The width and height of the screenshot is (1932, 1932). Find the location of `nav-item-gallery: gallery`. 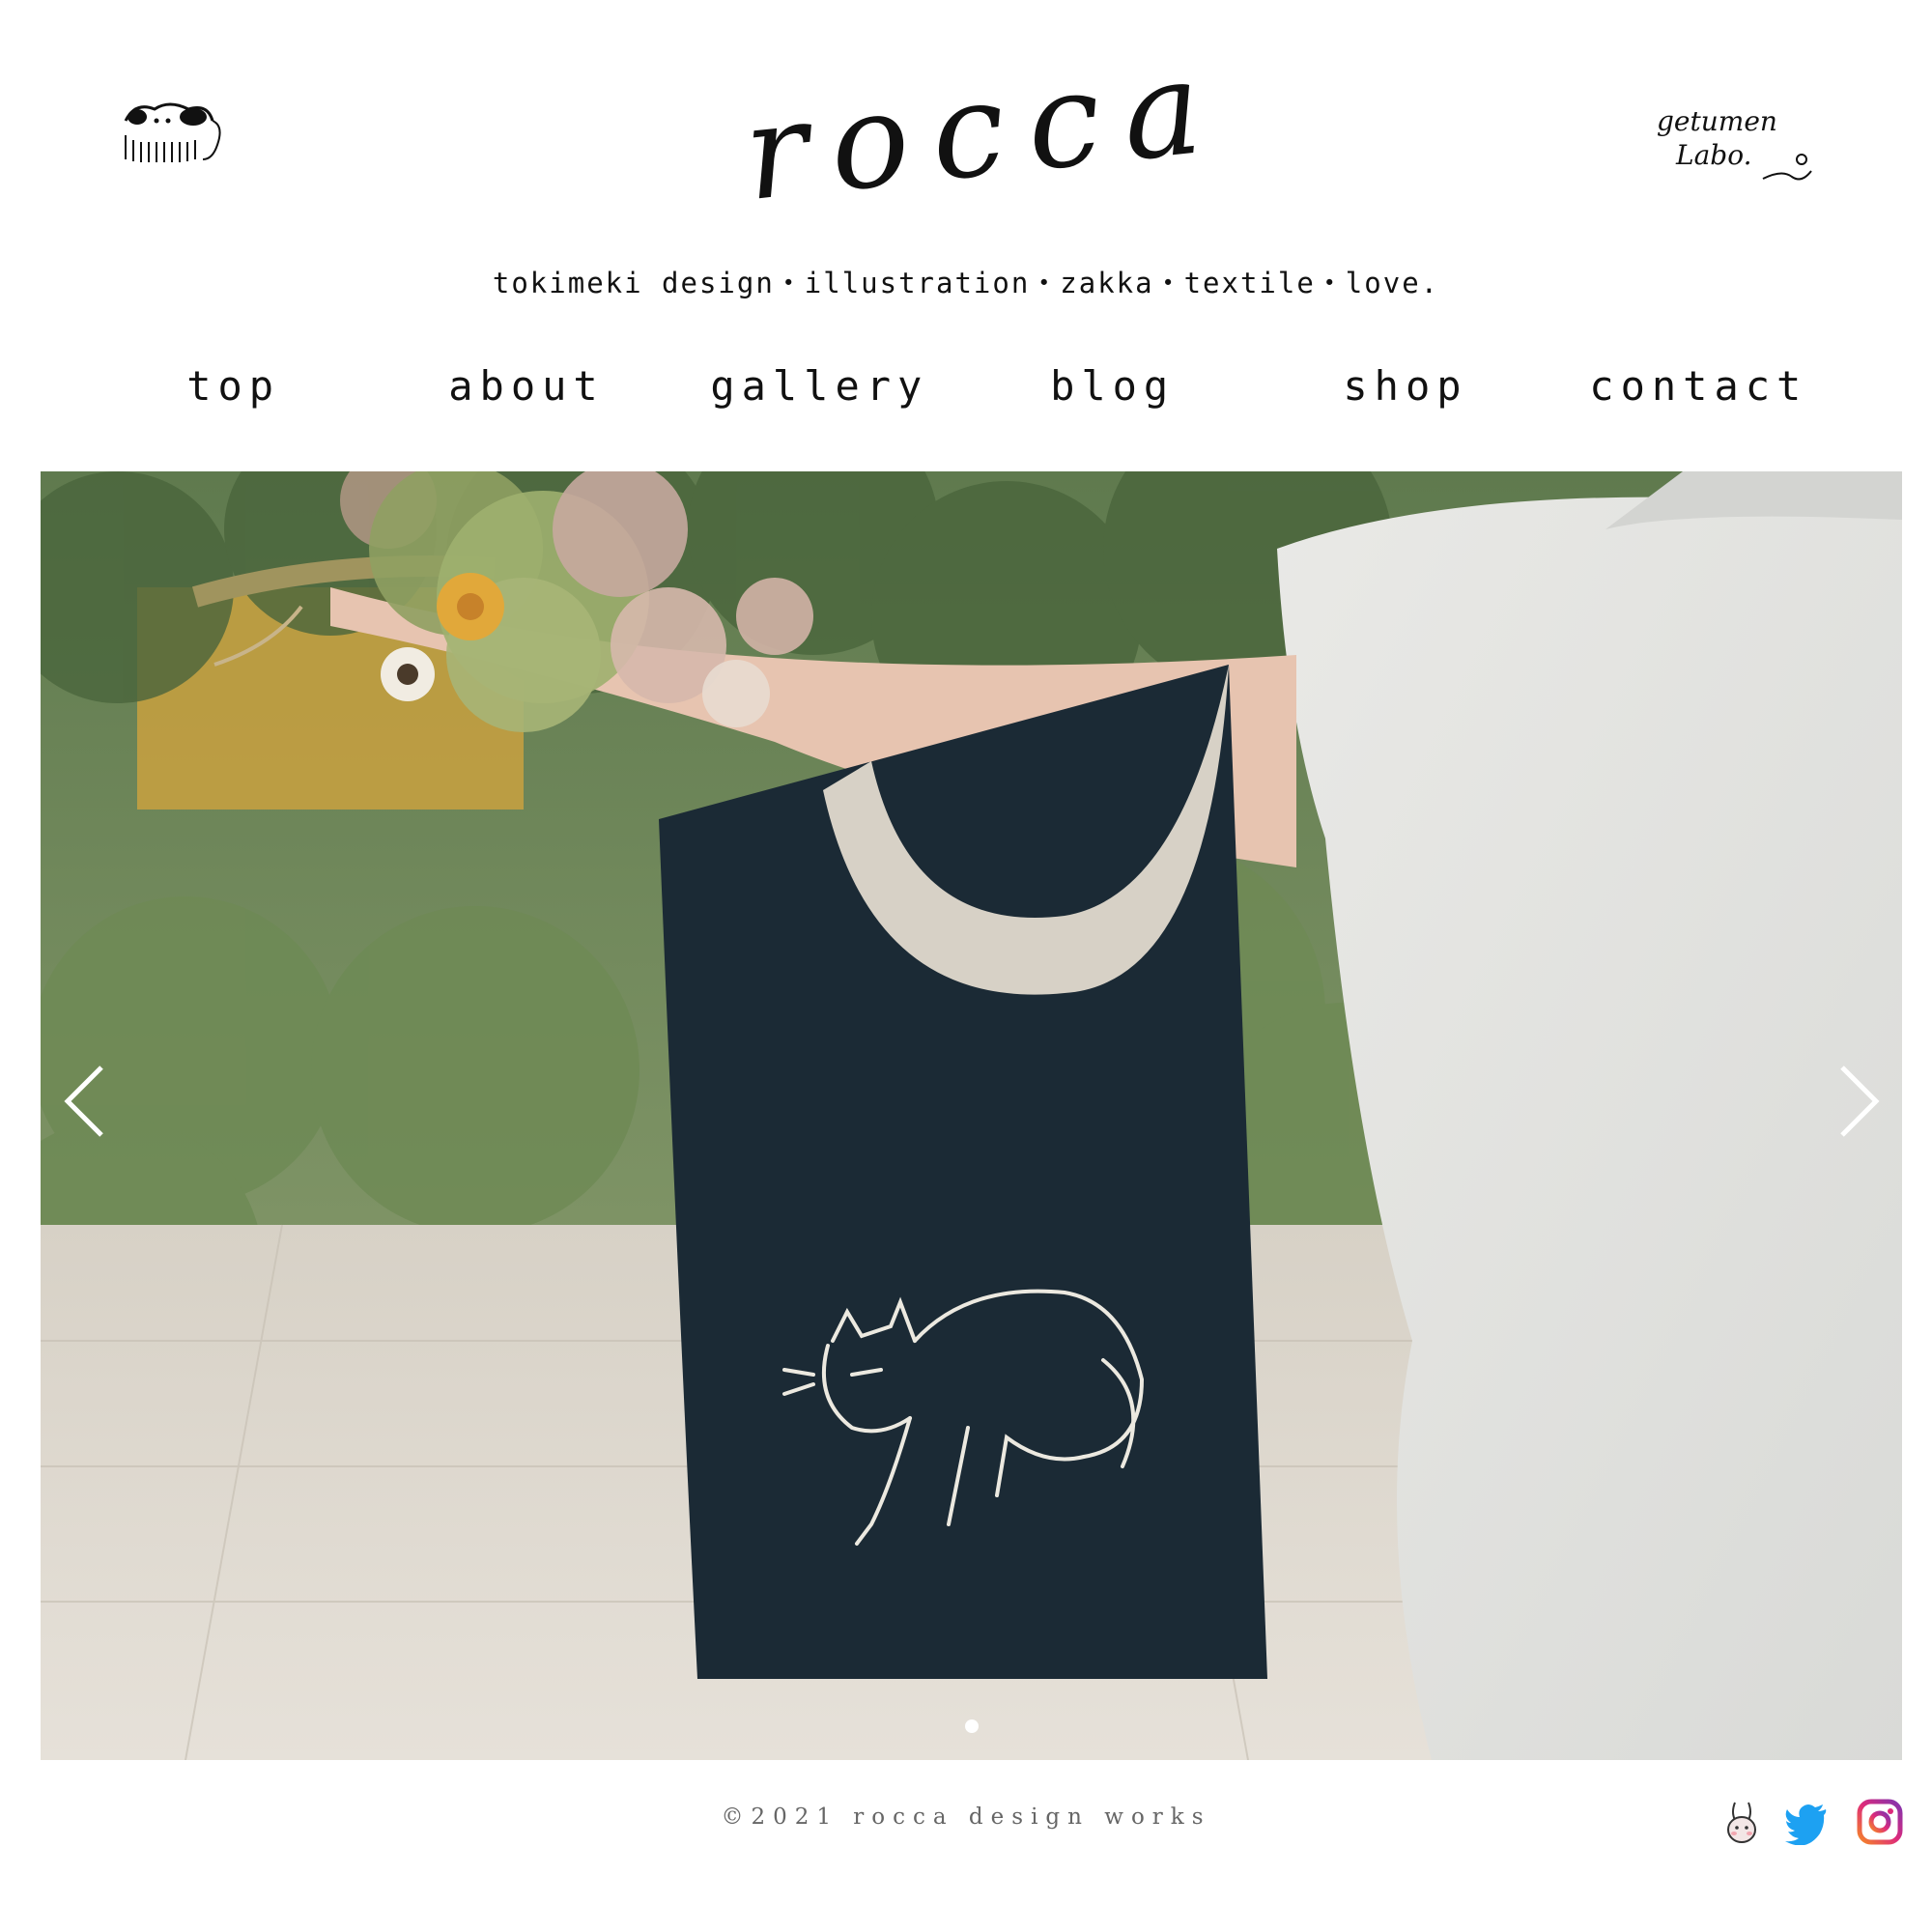

nav-item-gallery: gallery is located at coordinates (819, 386).